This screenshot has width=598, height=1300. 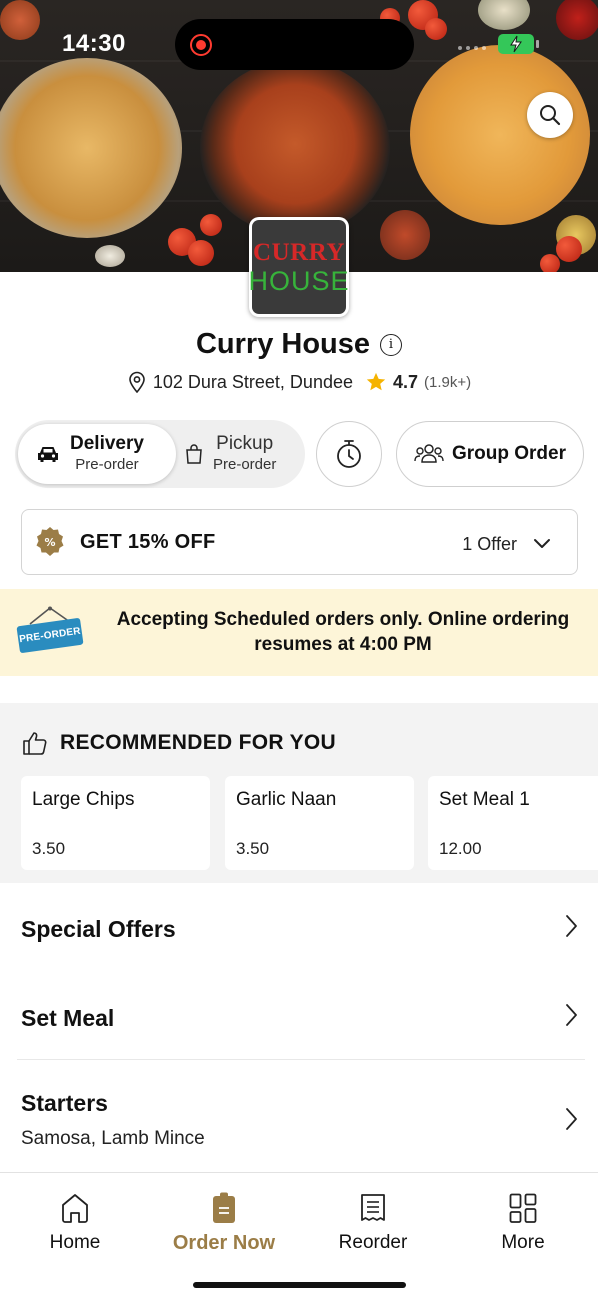 I want to click on logo-text-house: HOUSE, so click(x=299, y=281).